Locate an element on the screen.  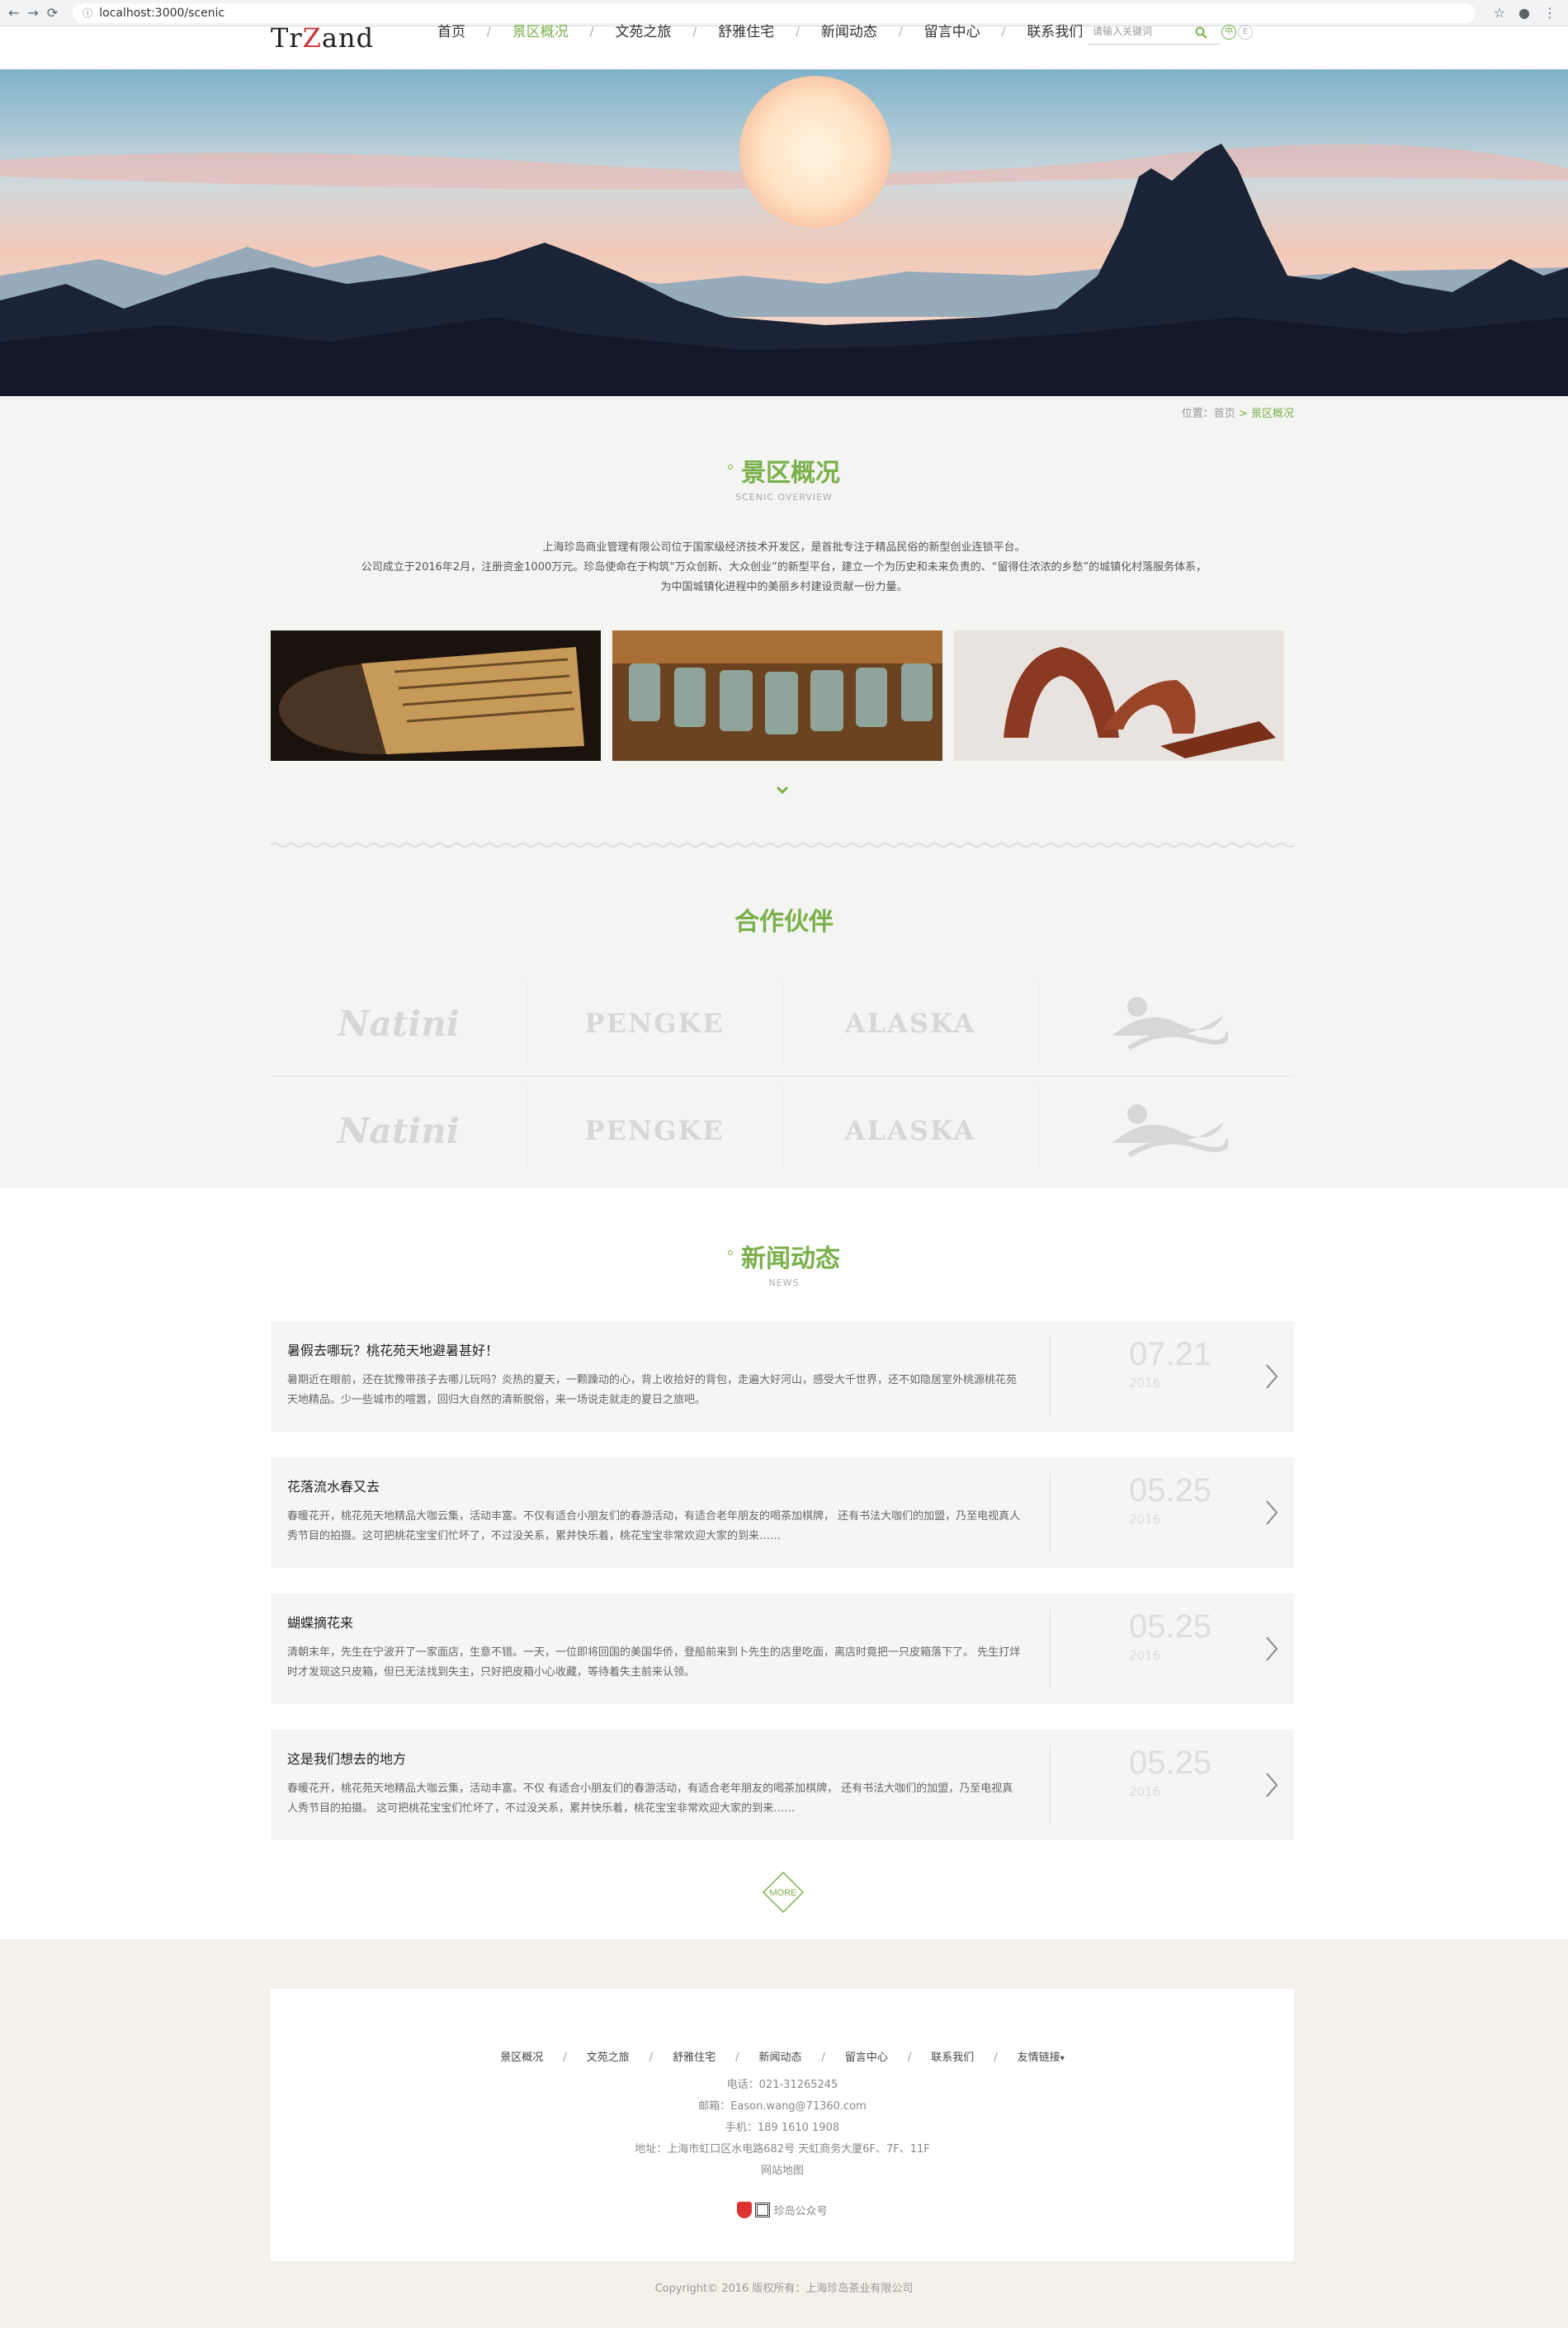
section-title: 新闻动态 is located at coordinates (790, 1258).